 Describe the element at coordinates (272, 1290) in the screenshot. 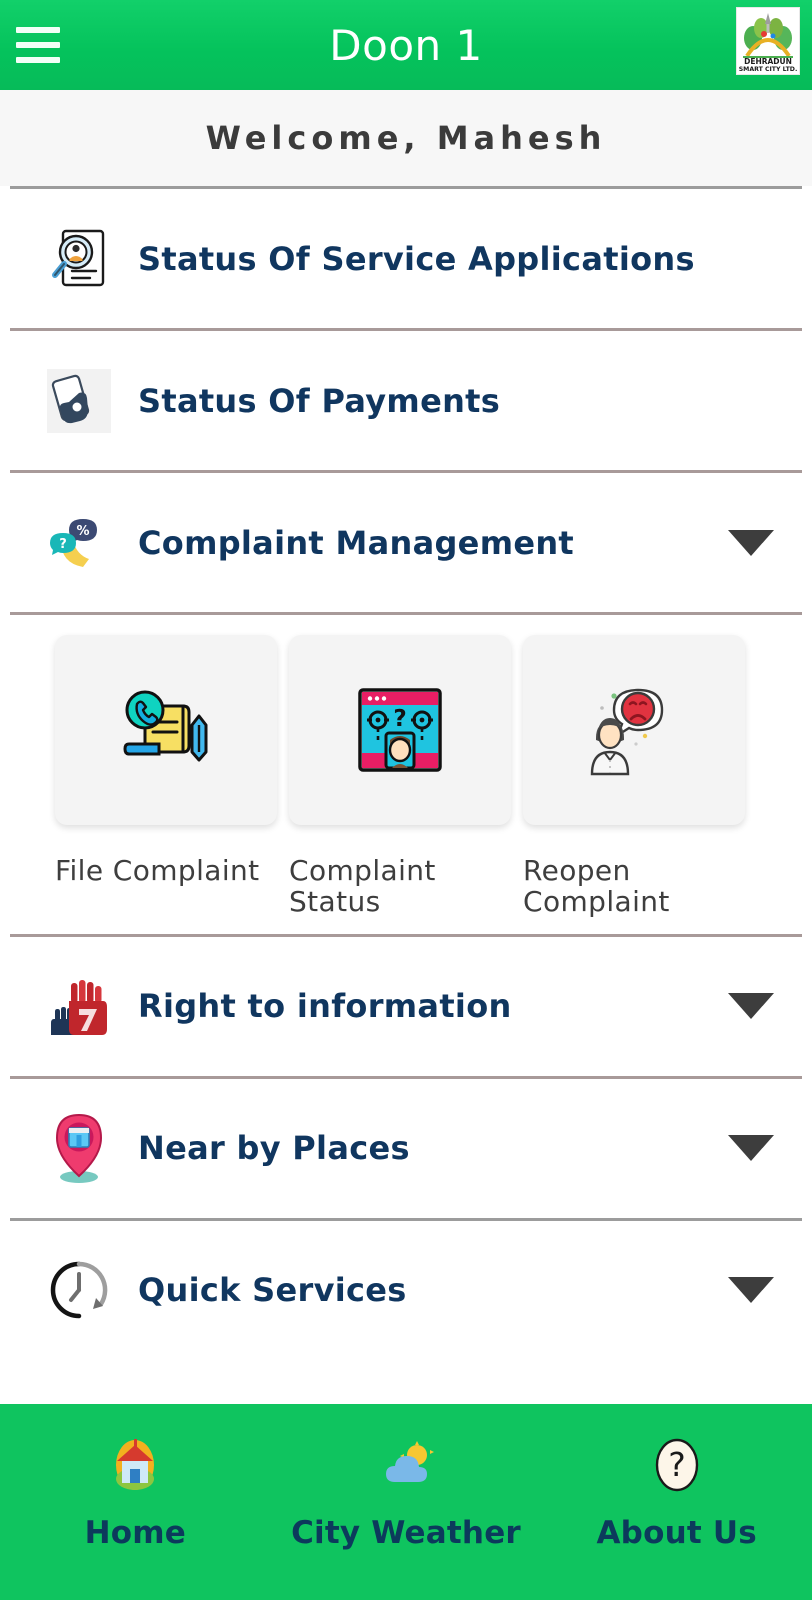

I see `menu-item-label: Quick Services` at that location.